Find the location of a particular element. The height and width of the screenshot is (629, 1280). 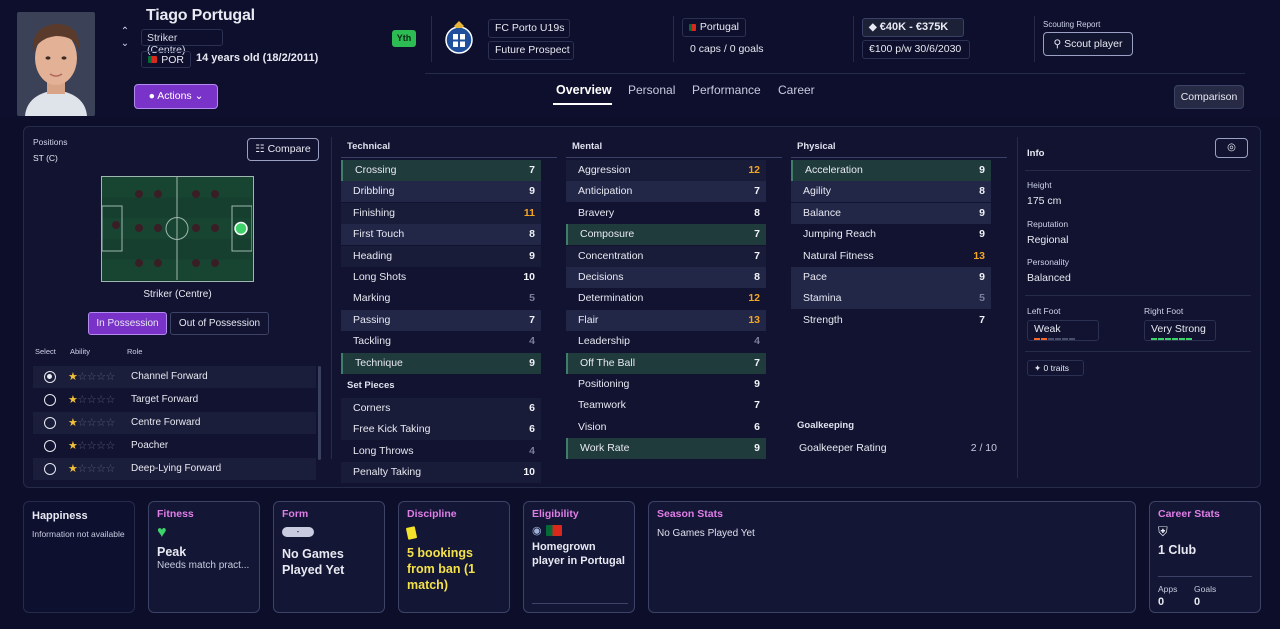

attribute-row: Passing 7 is located at coordinates (441, 320).